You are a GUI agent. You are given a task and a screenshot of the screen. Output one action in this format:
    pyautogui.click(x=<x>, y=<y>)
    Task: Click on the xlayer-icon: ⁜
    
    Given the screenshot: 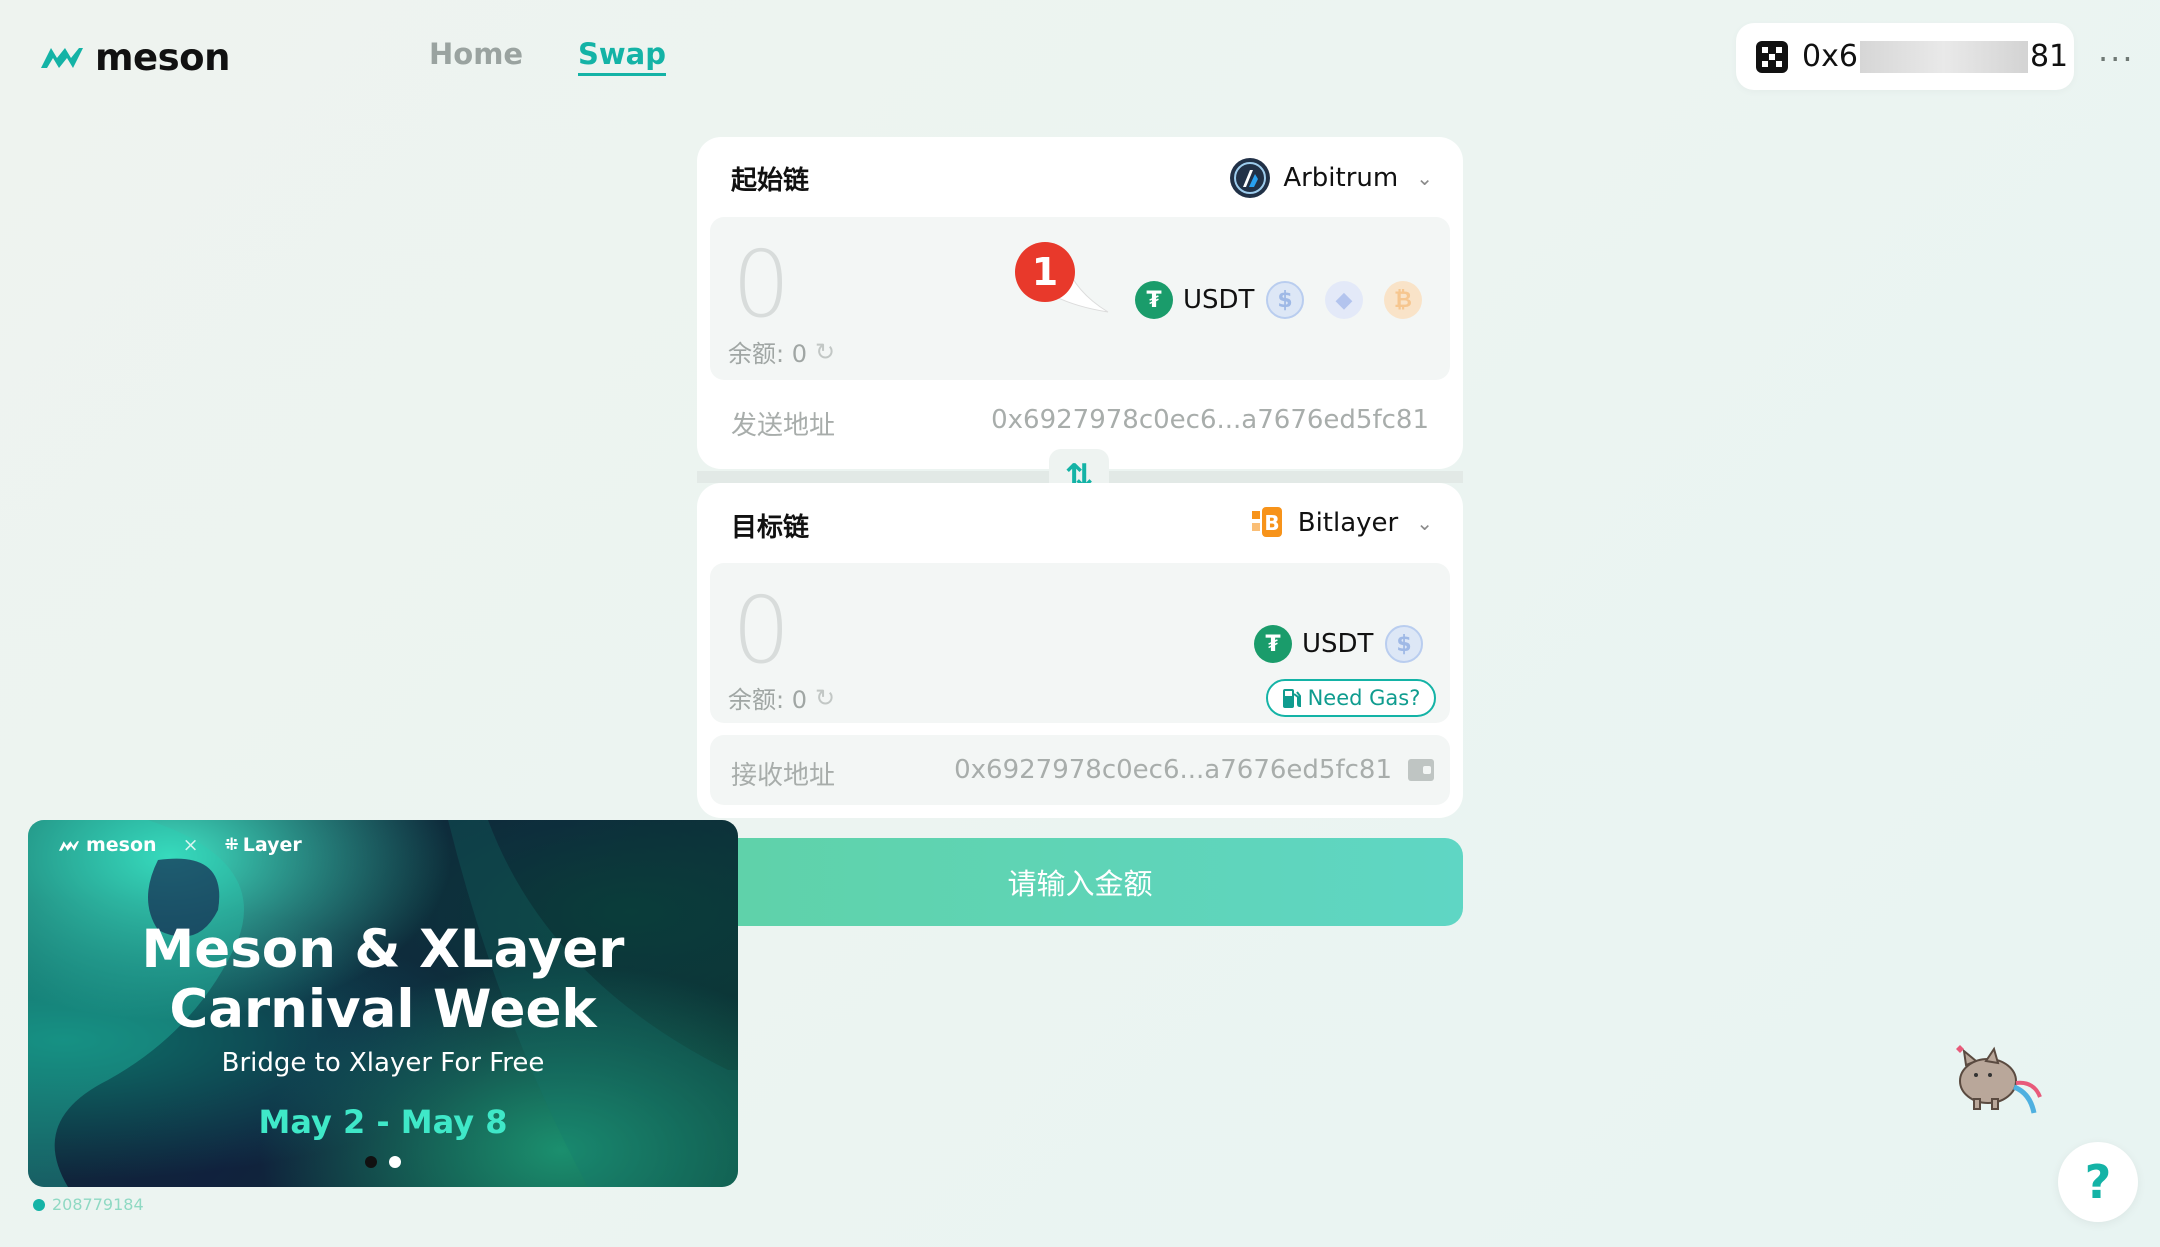 What is the action you would take?
    pyautogui.click(x=231, y=845)
    